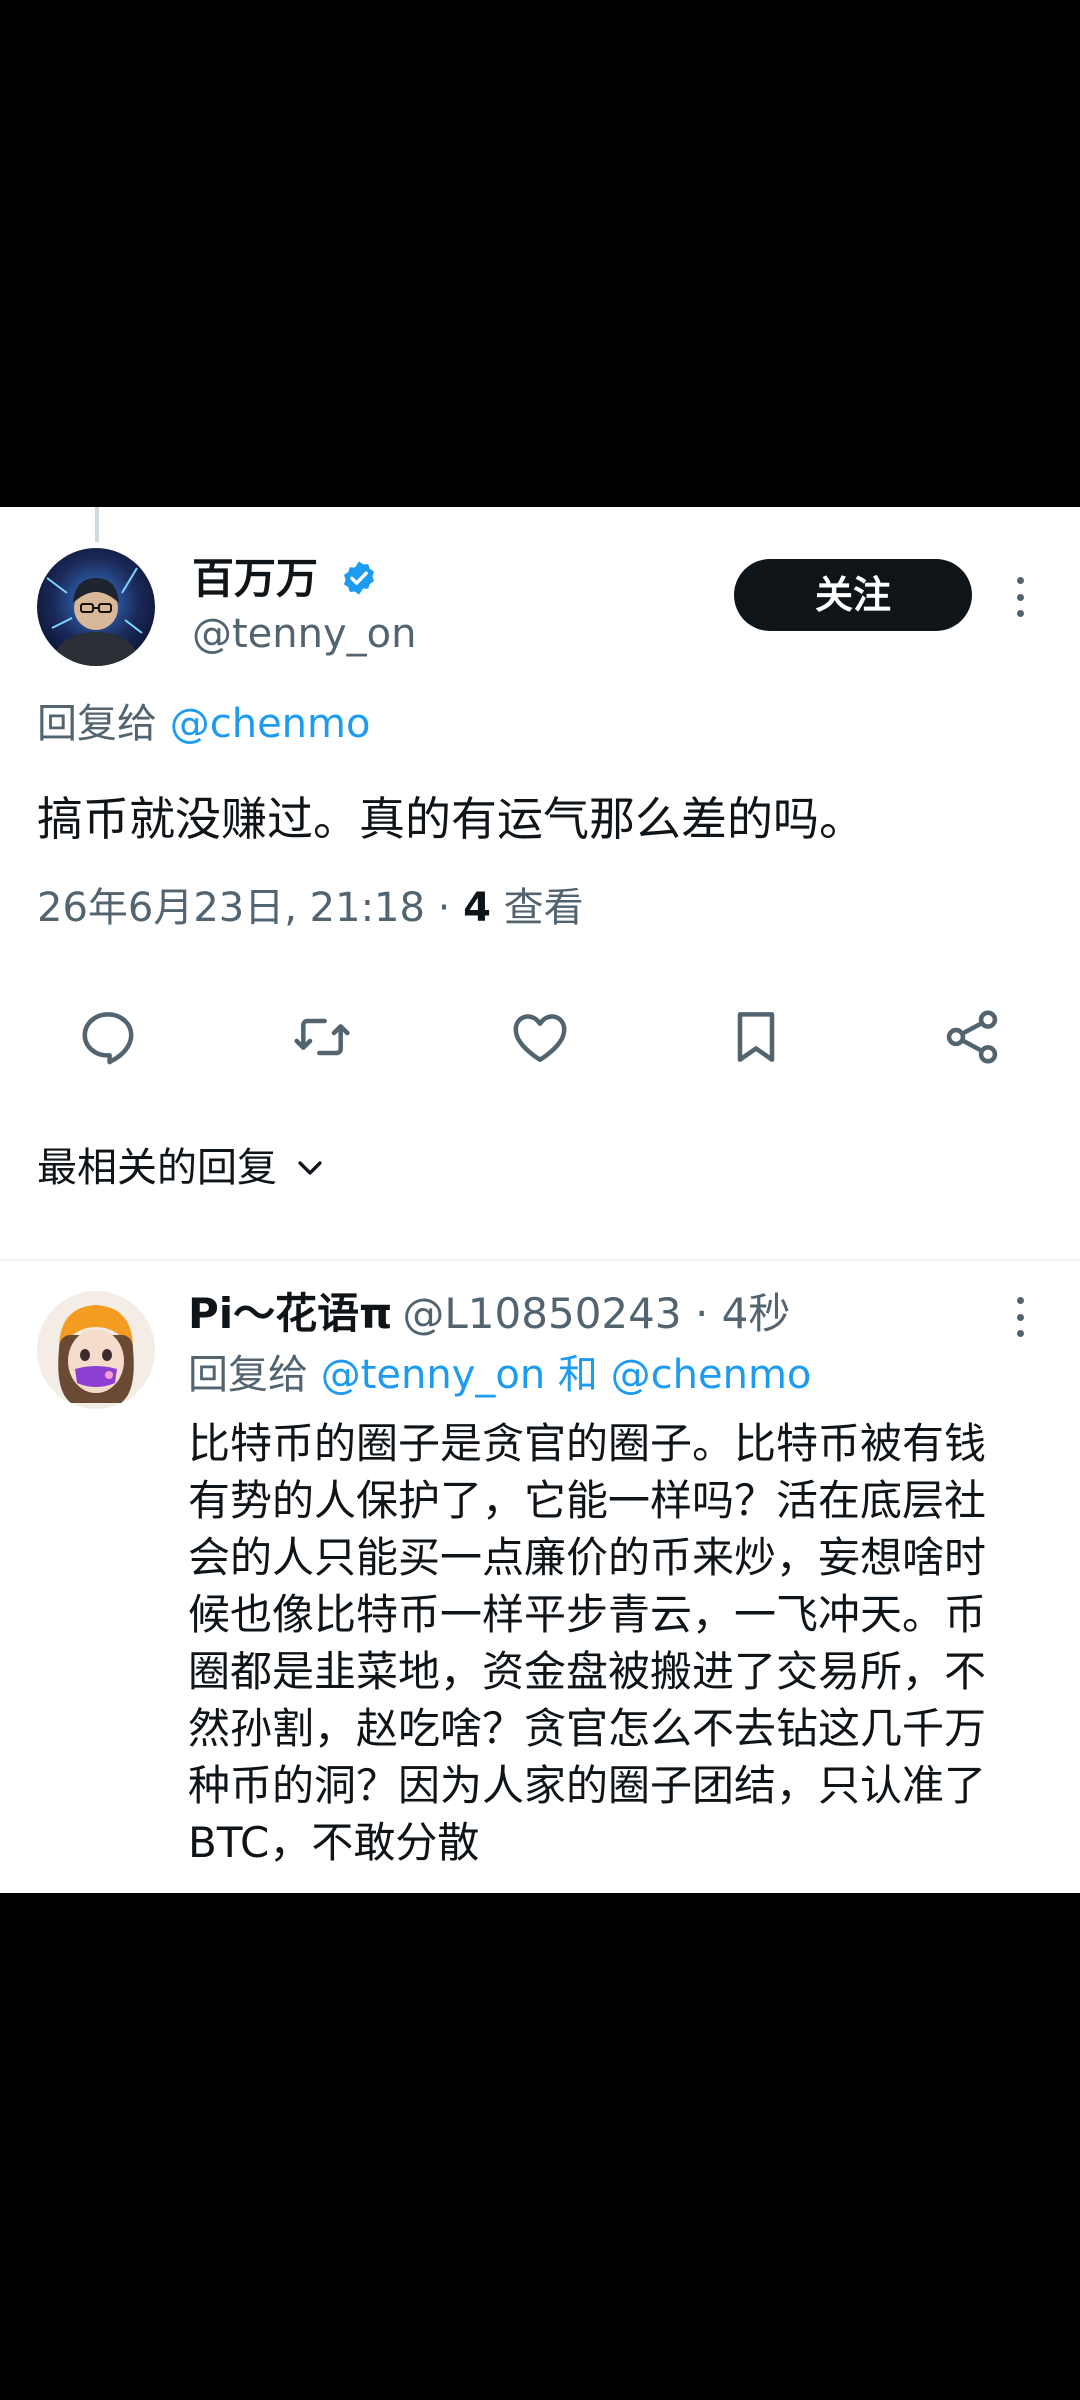 This screenshot has width=1080, height=2400. I want to click on tweet-text: 搞币就没赚过。真的有运气那么差的吗。, so click(451, 819).